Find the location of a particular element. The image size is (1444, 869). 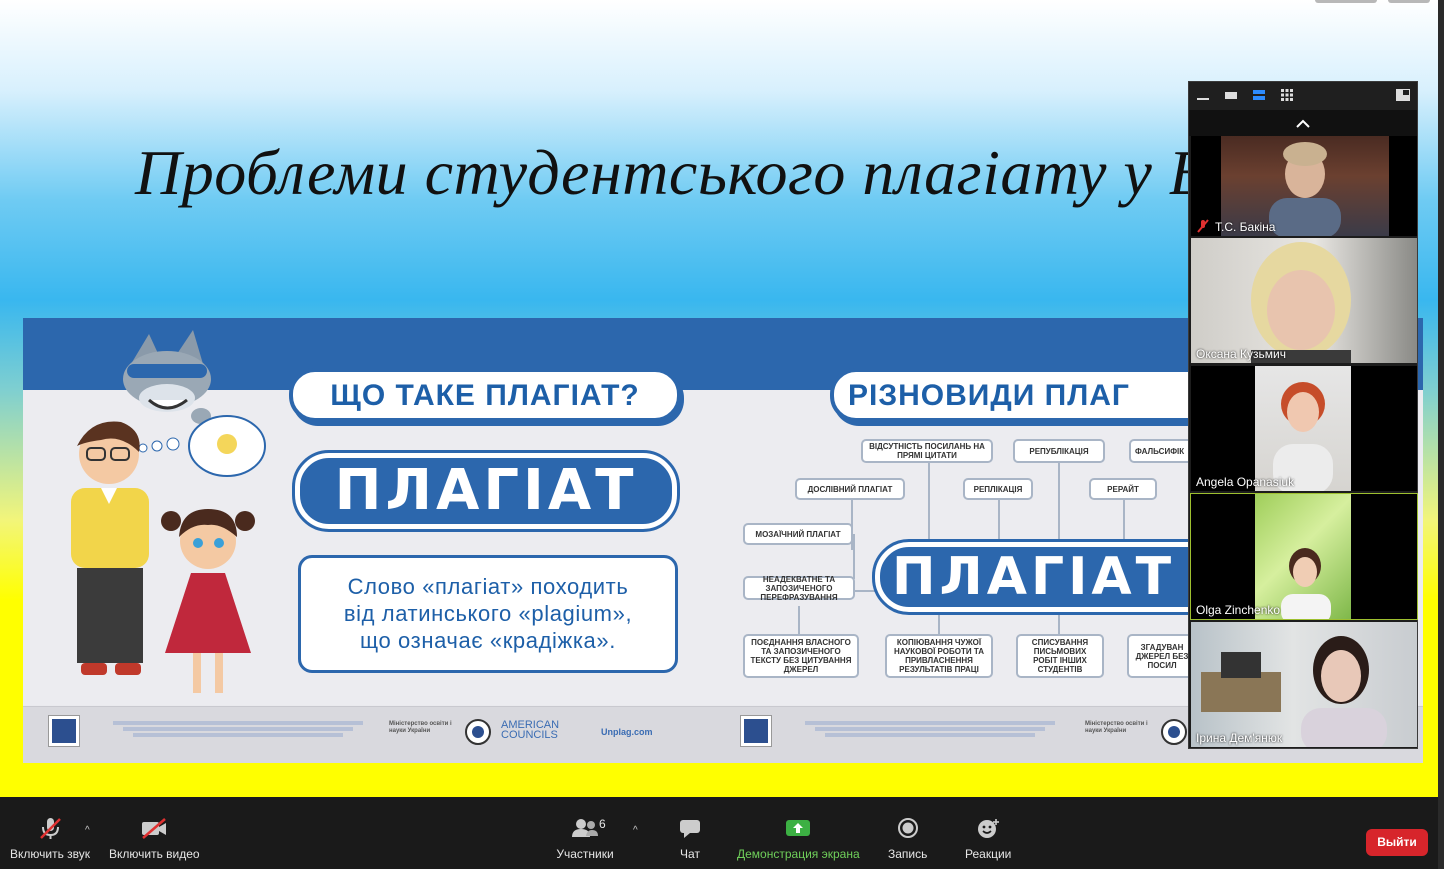

scroll-up-button is located at coordinates (1303, 123).